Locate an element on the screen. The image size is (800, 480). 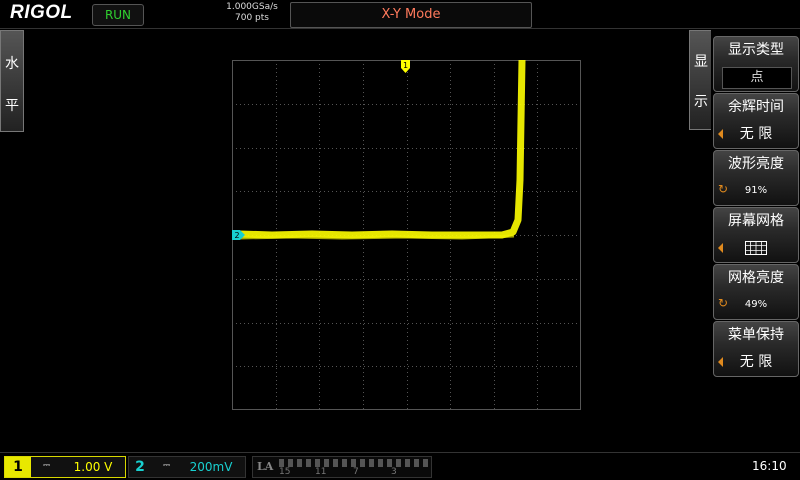
memory-depth: 700 pts is located at coordinates (252, 18).